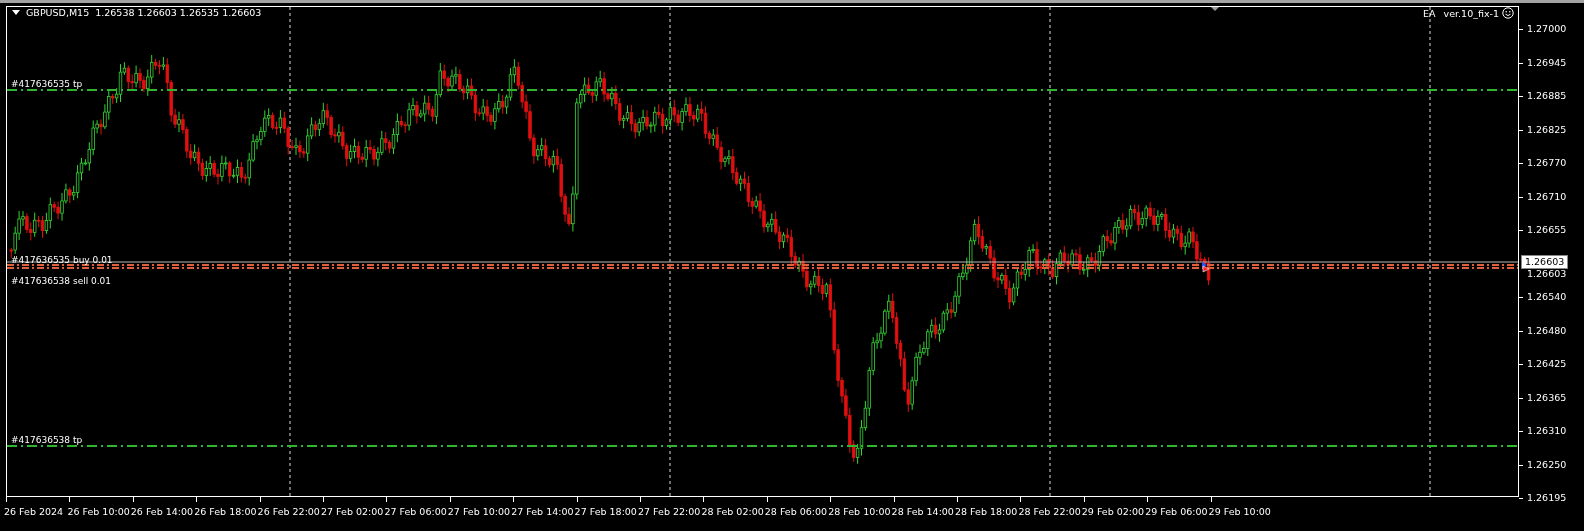 This screenshot has height=531, width=1584. Describe the element at coordinates (1547, 95) in the screenshot. I see `price-label: 1.26885` at that location.